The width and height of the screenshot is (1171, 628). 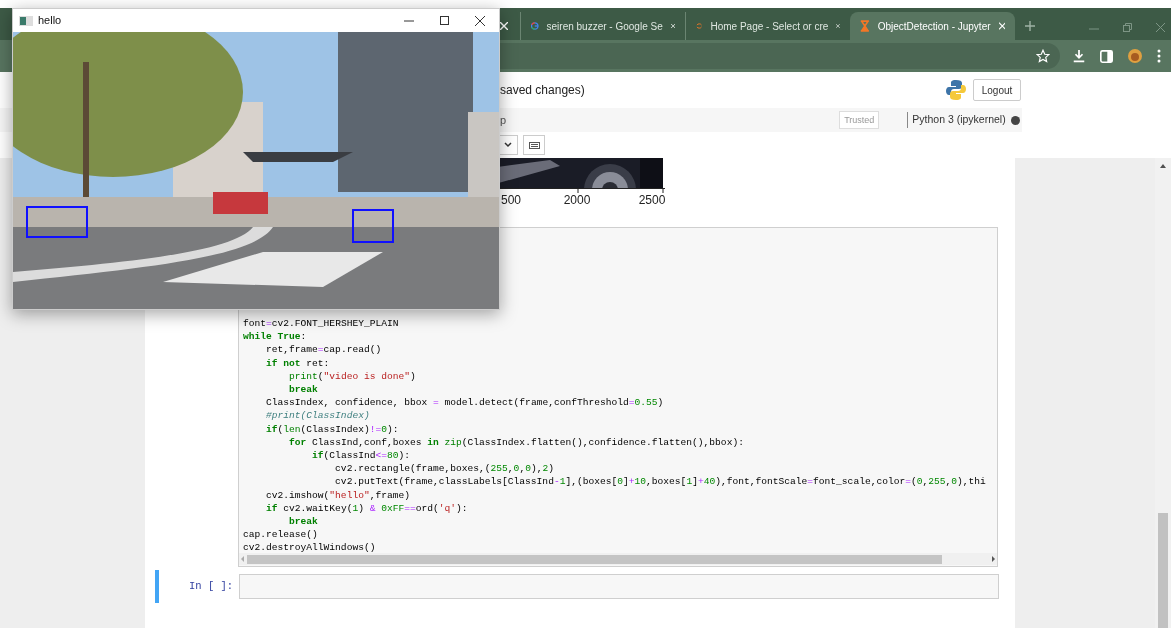 I want to click on notebook-cell: In [ ]:, so click(x=582, y=586).